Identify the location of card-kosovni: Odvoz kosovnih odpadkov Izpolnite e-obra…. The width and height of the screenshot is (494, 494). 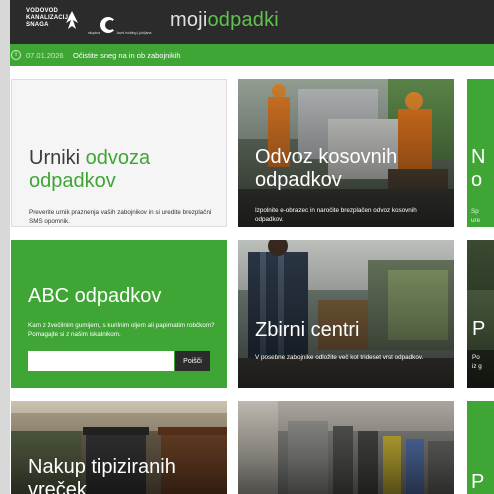
(346, 153).